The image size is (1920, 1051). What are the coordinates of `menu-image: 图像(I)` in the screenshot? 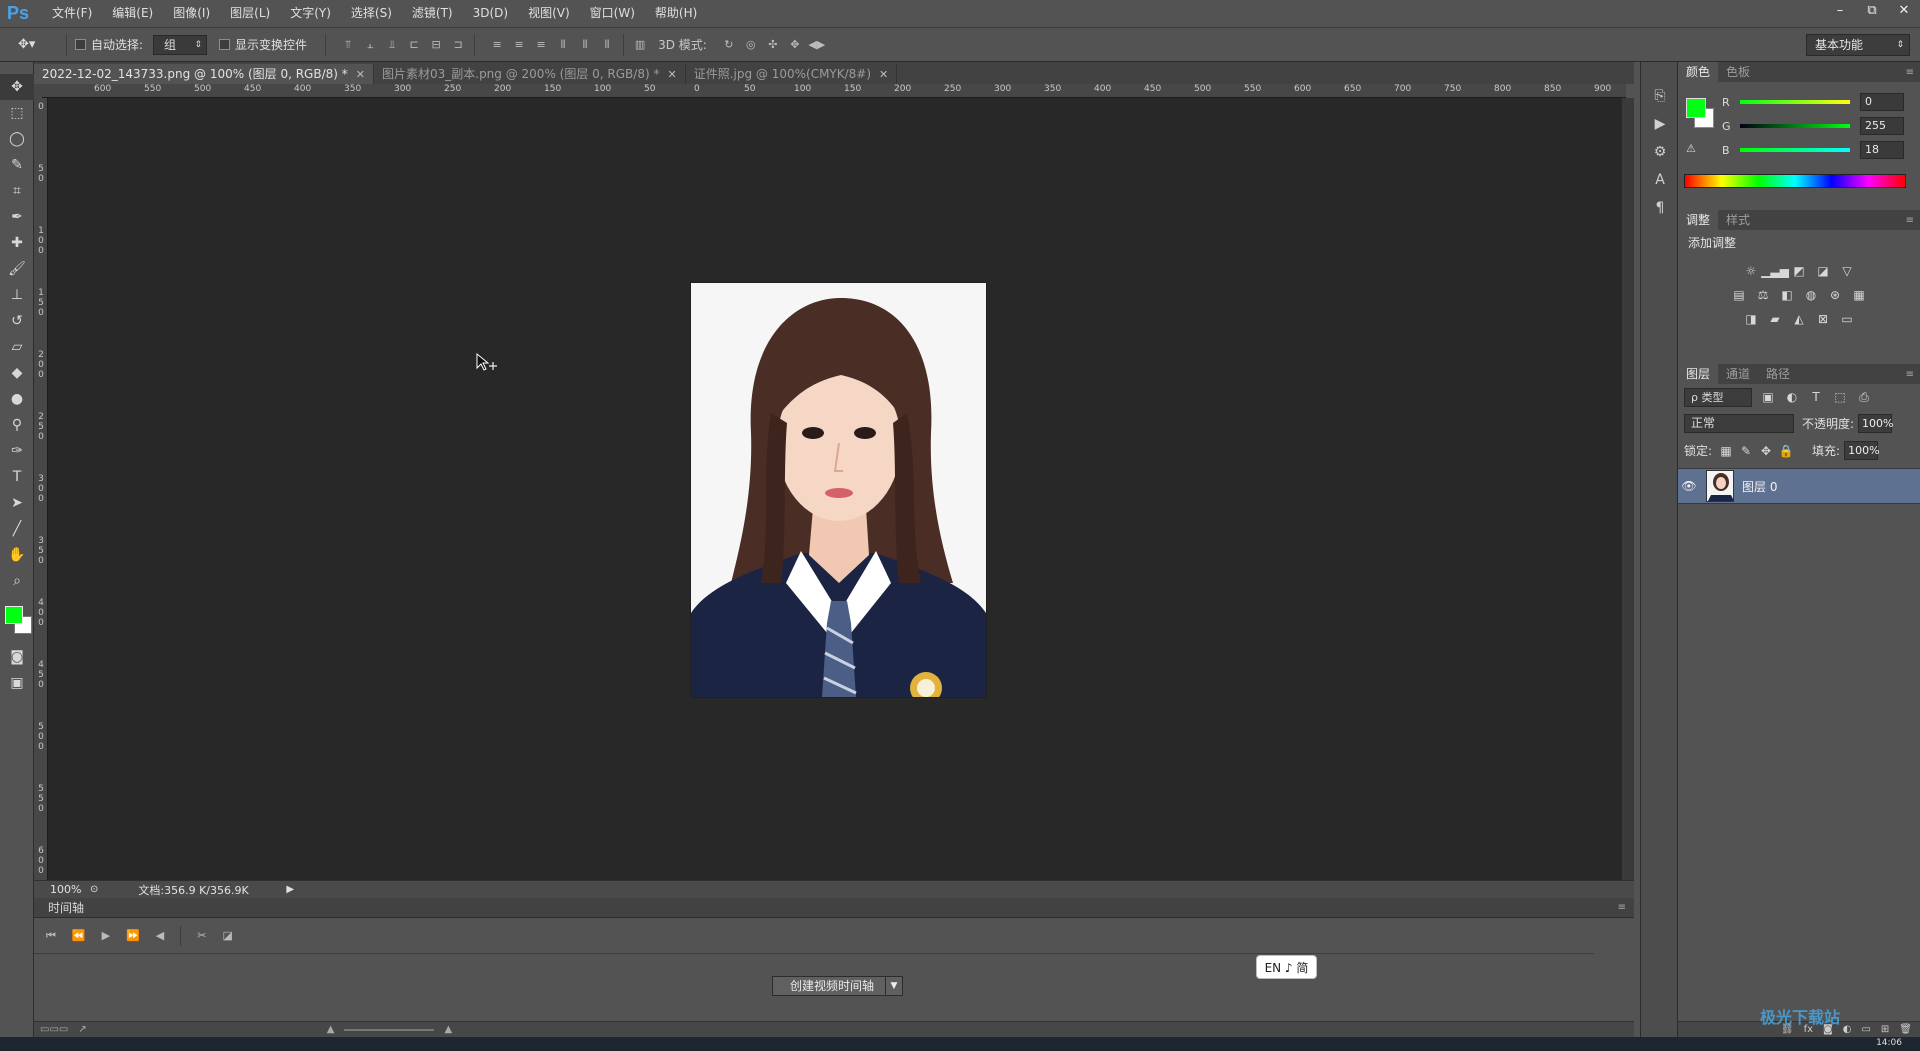 It's located at (191, 13).